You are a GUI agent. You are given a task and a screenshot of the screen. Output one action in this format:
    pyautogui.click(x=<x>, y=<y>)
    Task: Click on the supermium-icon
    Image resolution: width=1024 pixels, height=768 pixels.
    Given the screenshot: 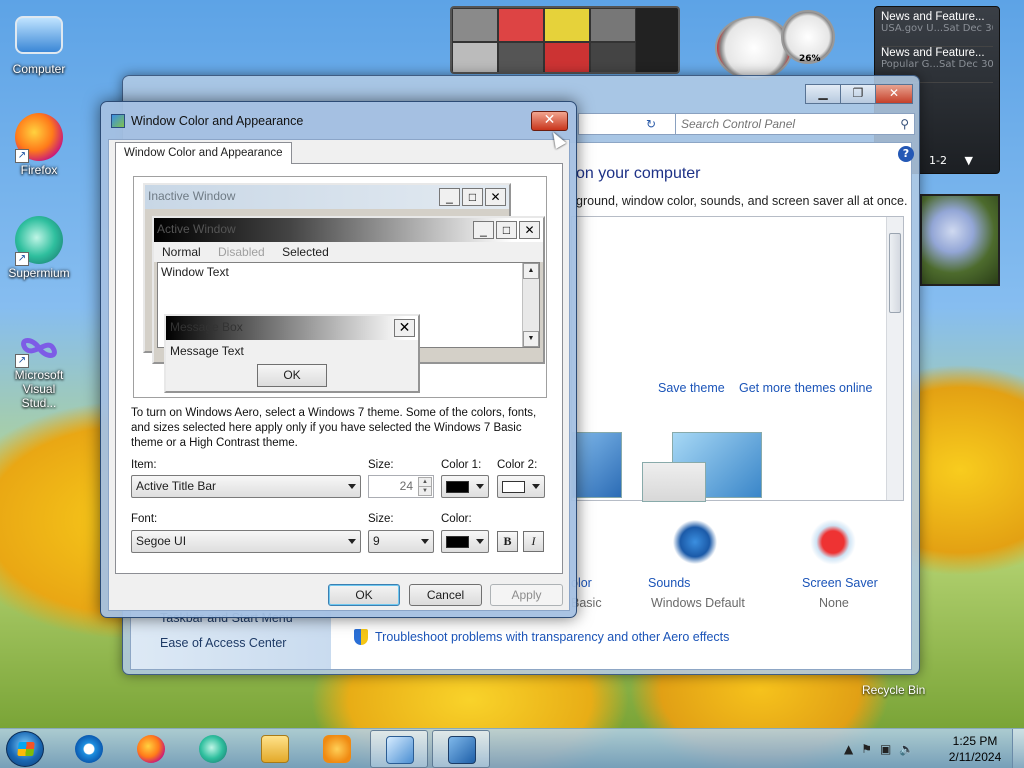 What is the action you would take?
    pyautogui.click(x=213, y=749)
    